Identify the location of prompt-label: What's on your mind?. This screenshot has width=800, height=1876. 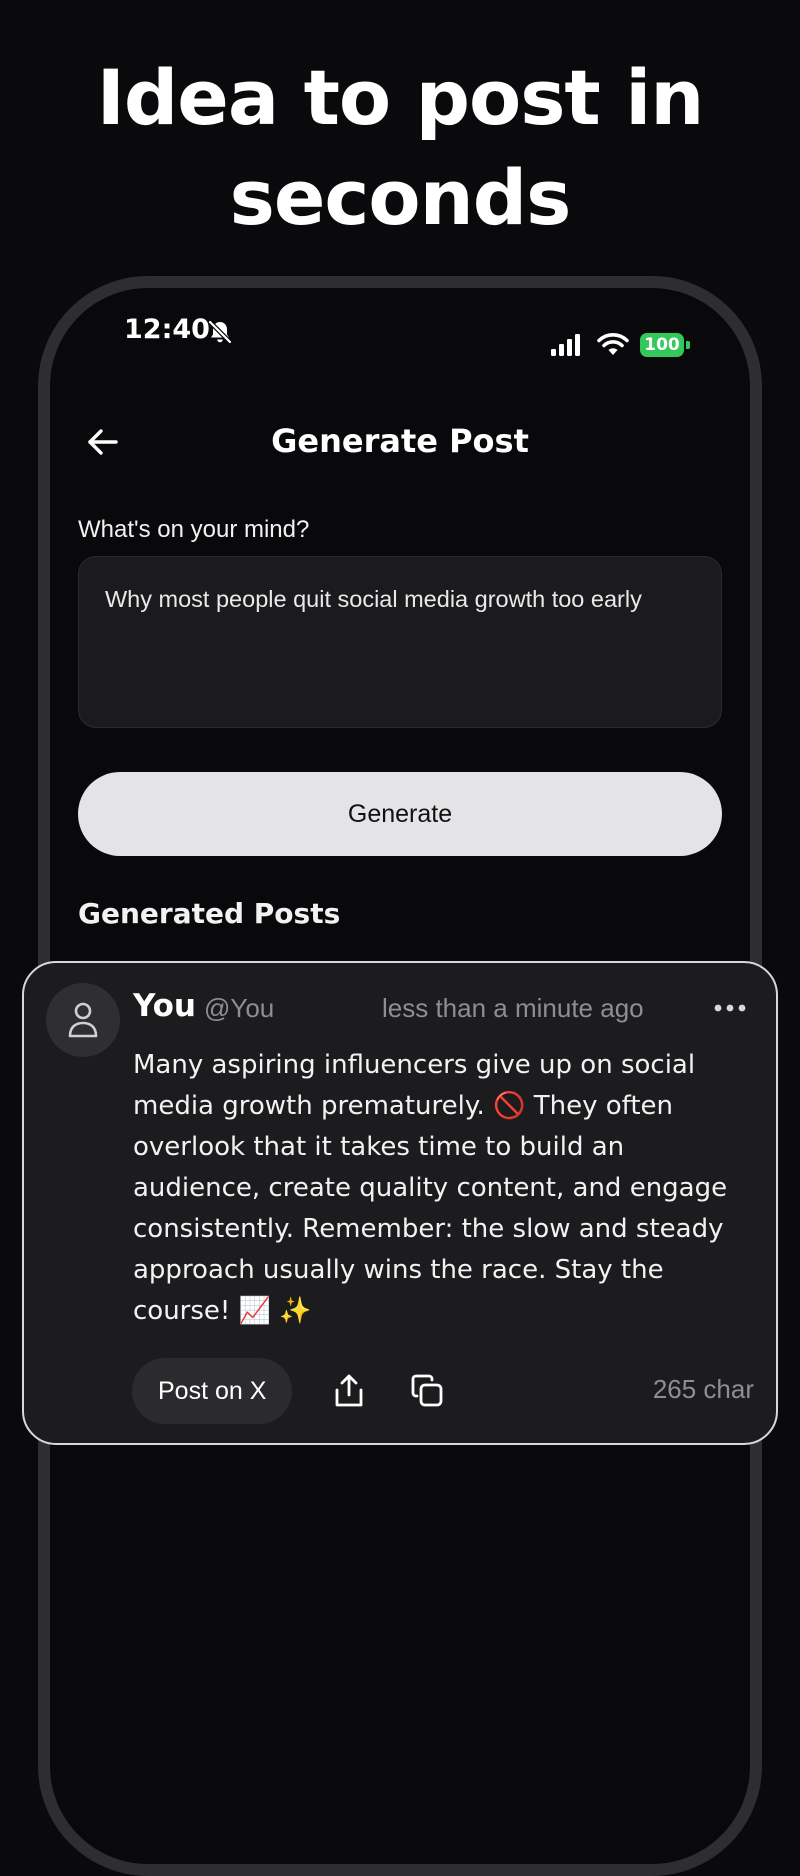
(194, 529).